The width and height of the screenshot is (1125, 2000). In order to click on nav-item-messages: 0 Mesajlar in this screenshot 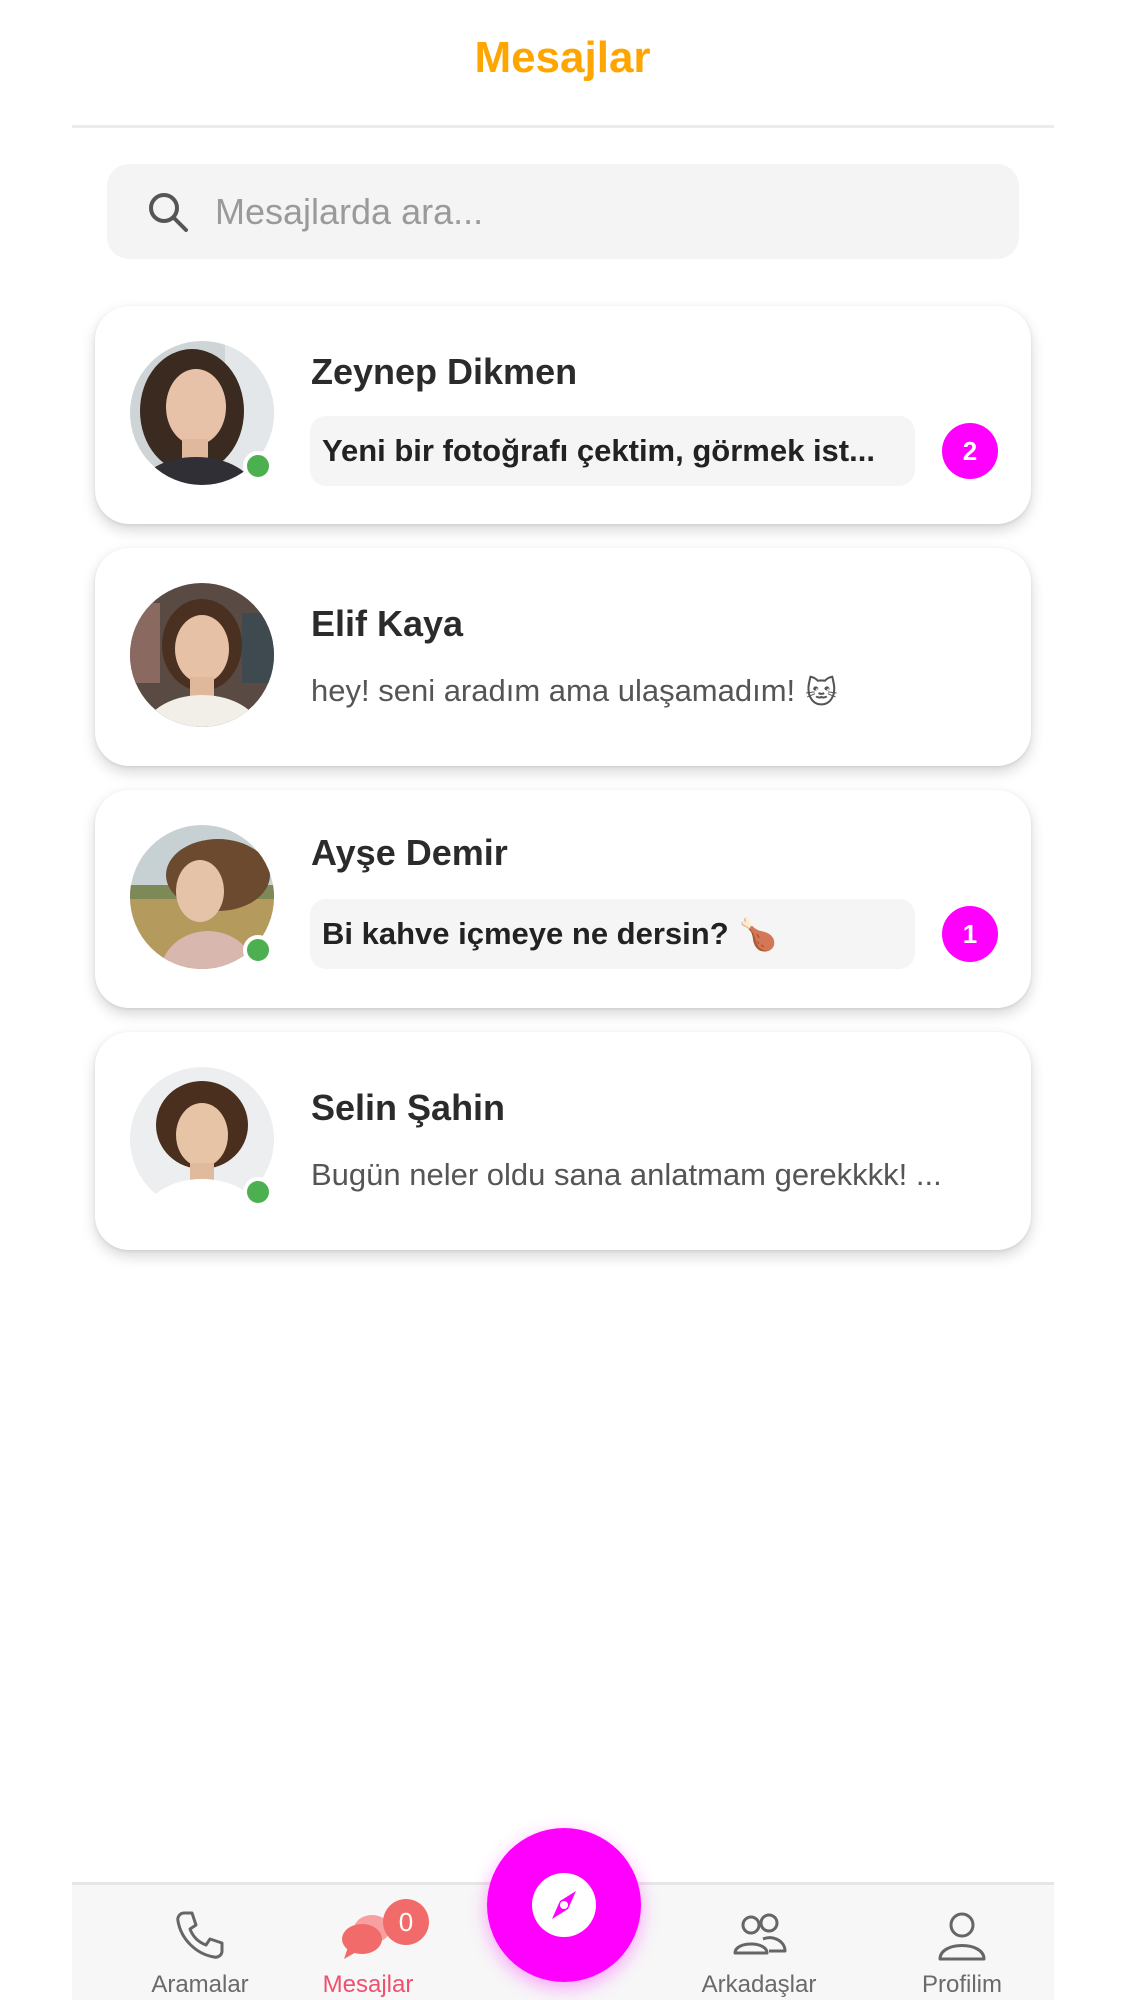, I will do `click(368, 1942)`.